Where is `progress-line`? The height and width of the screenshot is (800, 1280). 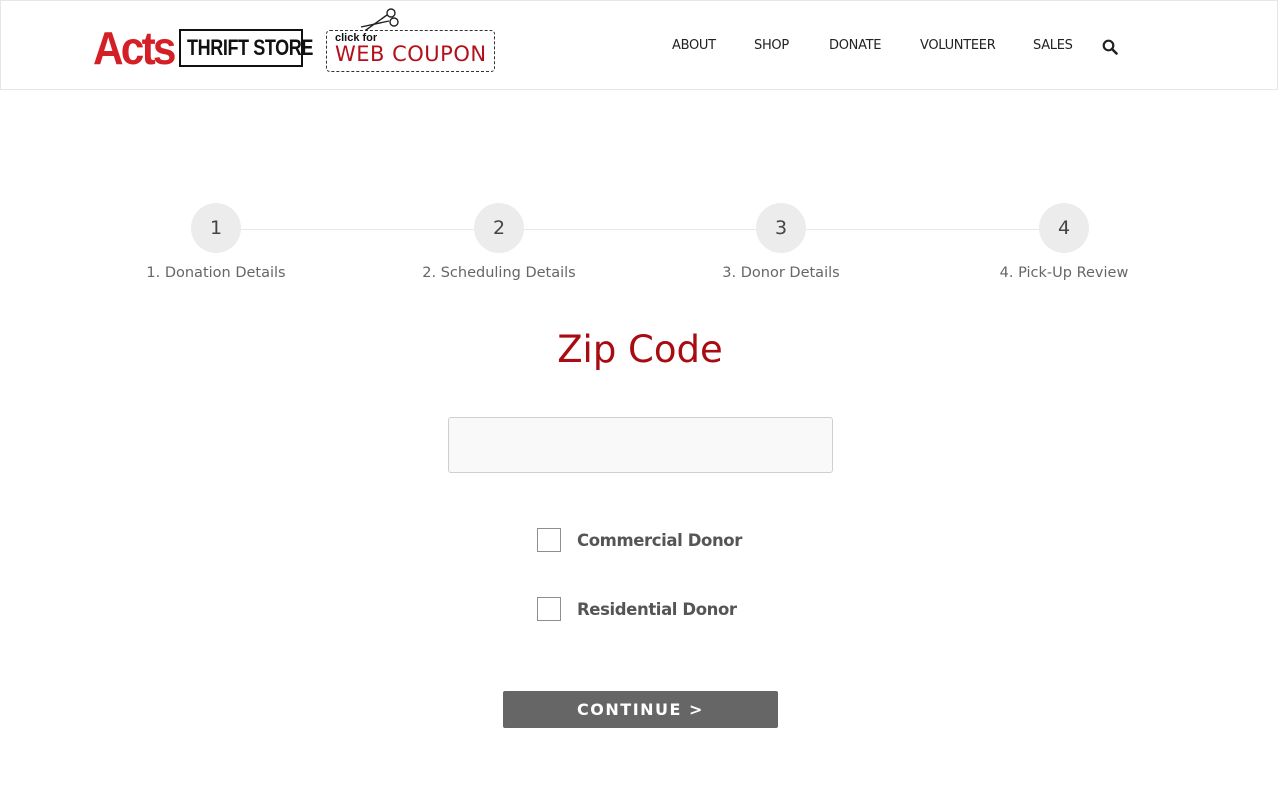
progress-line is located at coordinates (640, 229).